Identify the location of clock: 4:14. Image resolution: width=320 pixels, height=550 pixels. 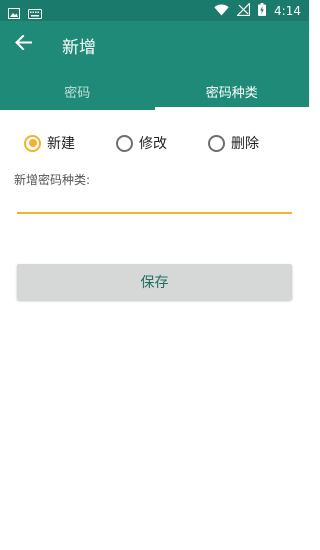
(287, 10).